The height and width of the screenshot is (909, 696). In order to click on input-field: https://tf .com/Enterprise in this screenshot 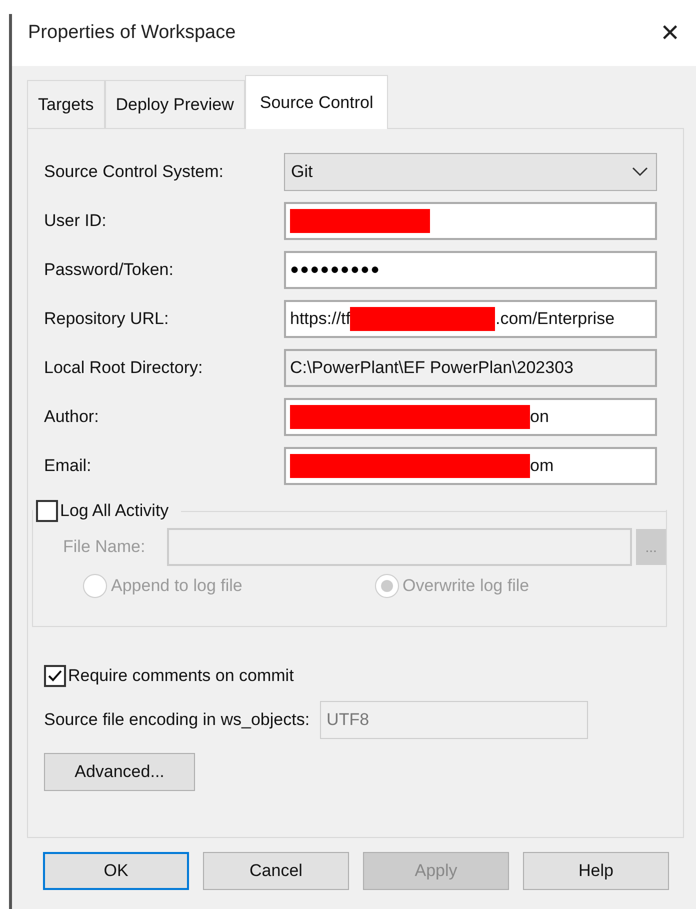, I will do `click(470, 319)`.